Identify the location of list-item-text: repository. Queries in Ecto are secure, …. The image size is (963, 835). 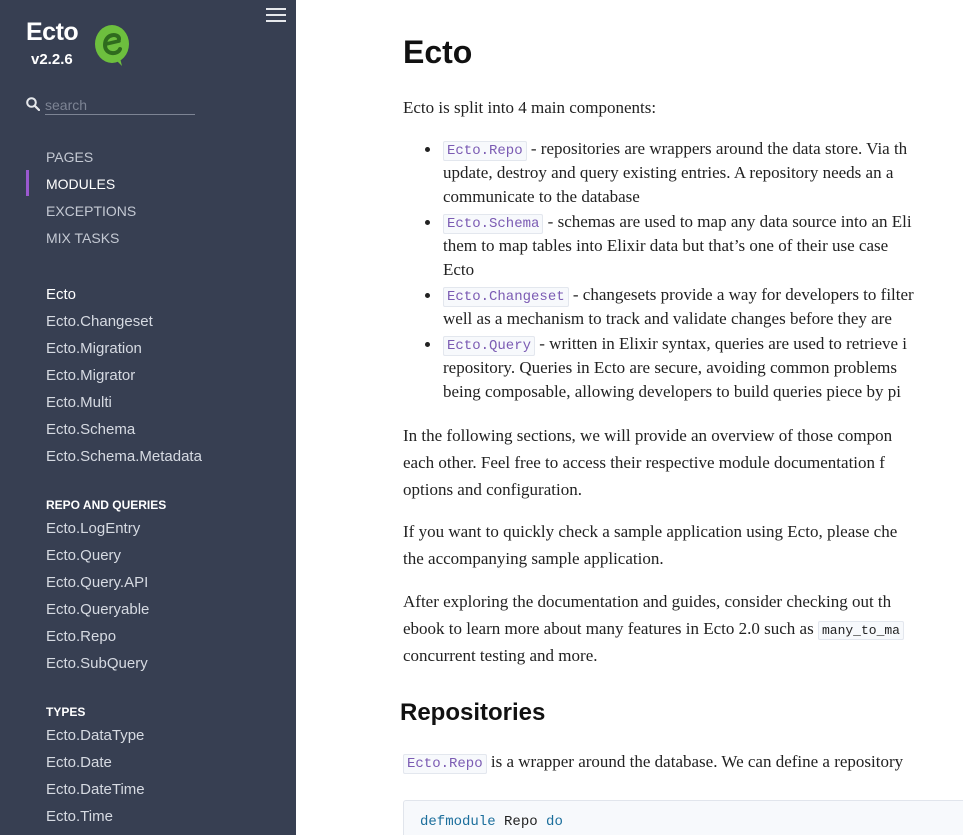
(670, 367).